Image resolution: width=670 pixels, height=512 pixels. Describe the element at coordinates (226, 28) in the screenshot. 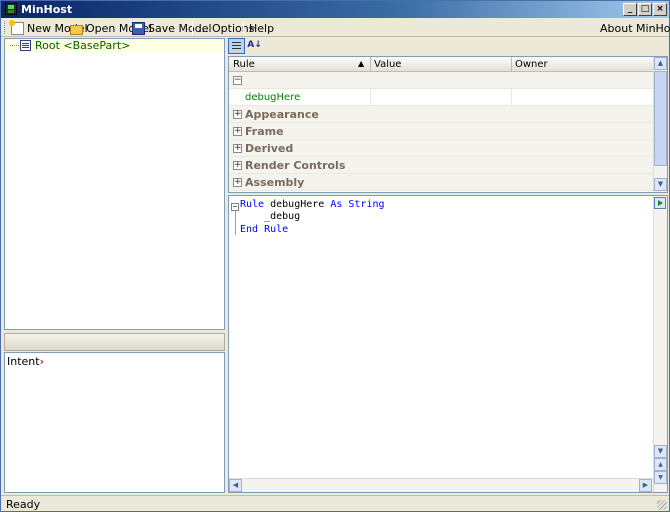

I see `options-menu: ... Options` at that location.